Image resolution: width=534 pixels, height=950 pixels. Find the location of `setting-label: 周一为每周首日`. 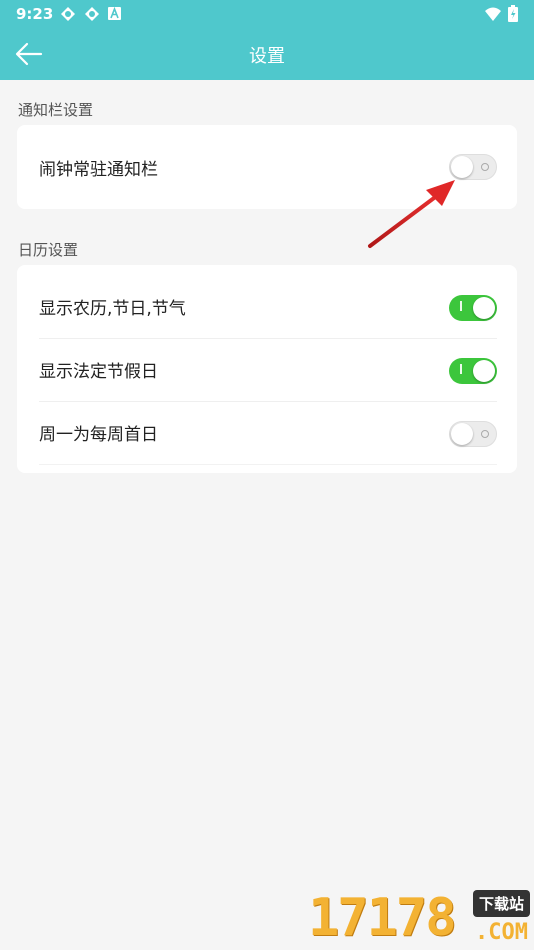

setting-label: 周一为每周首日 is located at coordinates (98, 435).